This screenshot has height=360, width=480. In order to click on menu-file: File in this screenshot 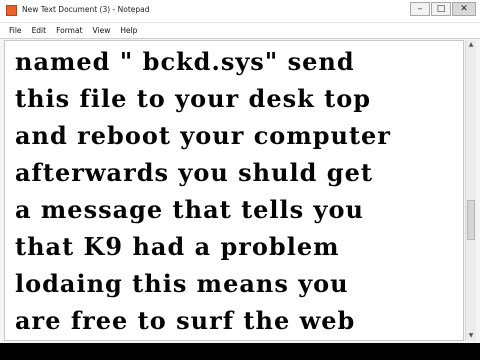, I will do `click(15, 30)`.